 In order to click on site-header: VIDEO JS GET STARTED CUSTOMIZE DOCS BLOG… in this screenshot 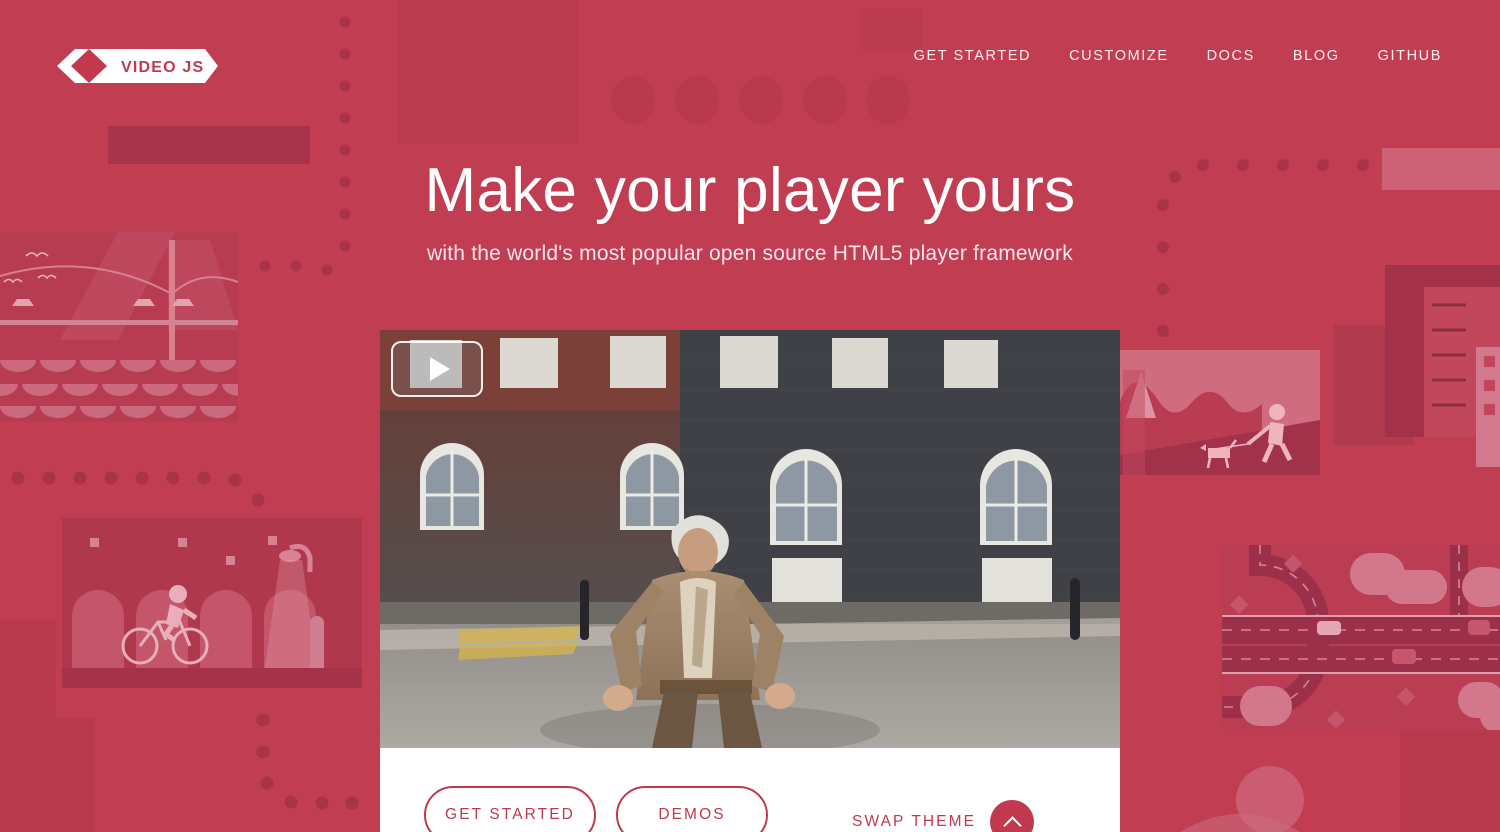, I will do `click(750, 60)`.